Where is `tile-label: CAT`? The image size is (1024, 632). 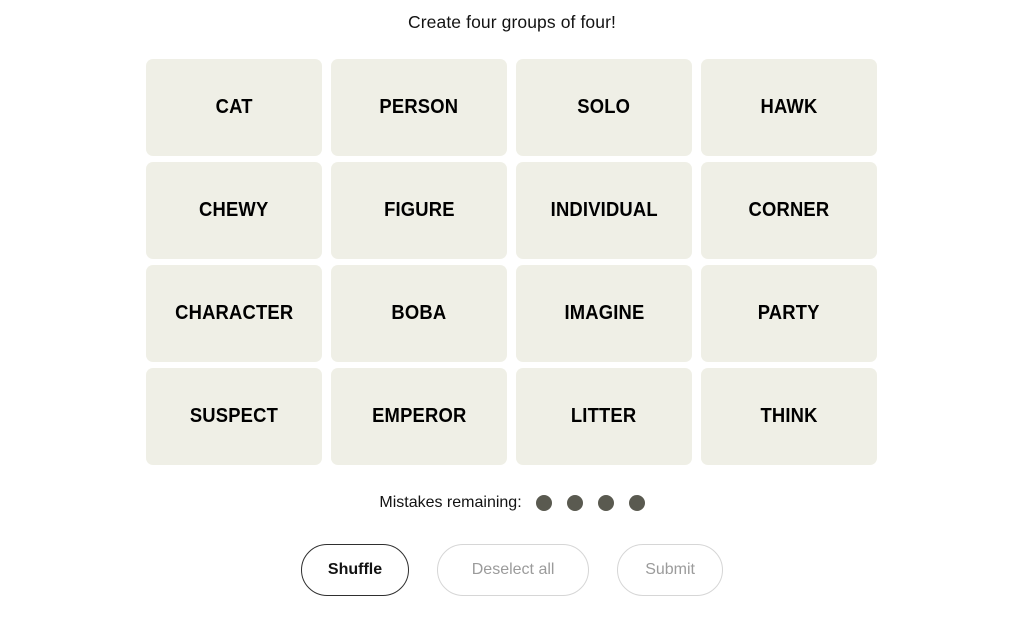
tile-label: CAT is located at coordinates (234, 107).